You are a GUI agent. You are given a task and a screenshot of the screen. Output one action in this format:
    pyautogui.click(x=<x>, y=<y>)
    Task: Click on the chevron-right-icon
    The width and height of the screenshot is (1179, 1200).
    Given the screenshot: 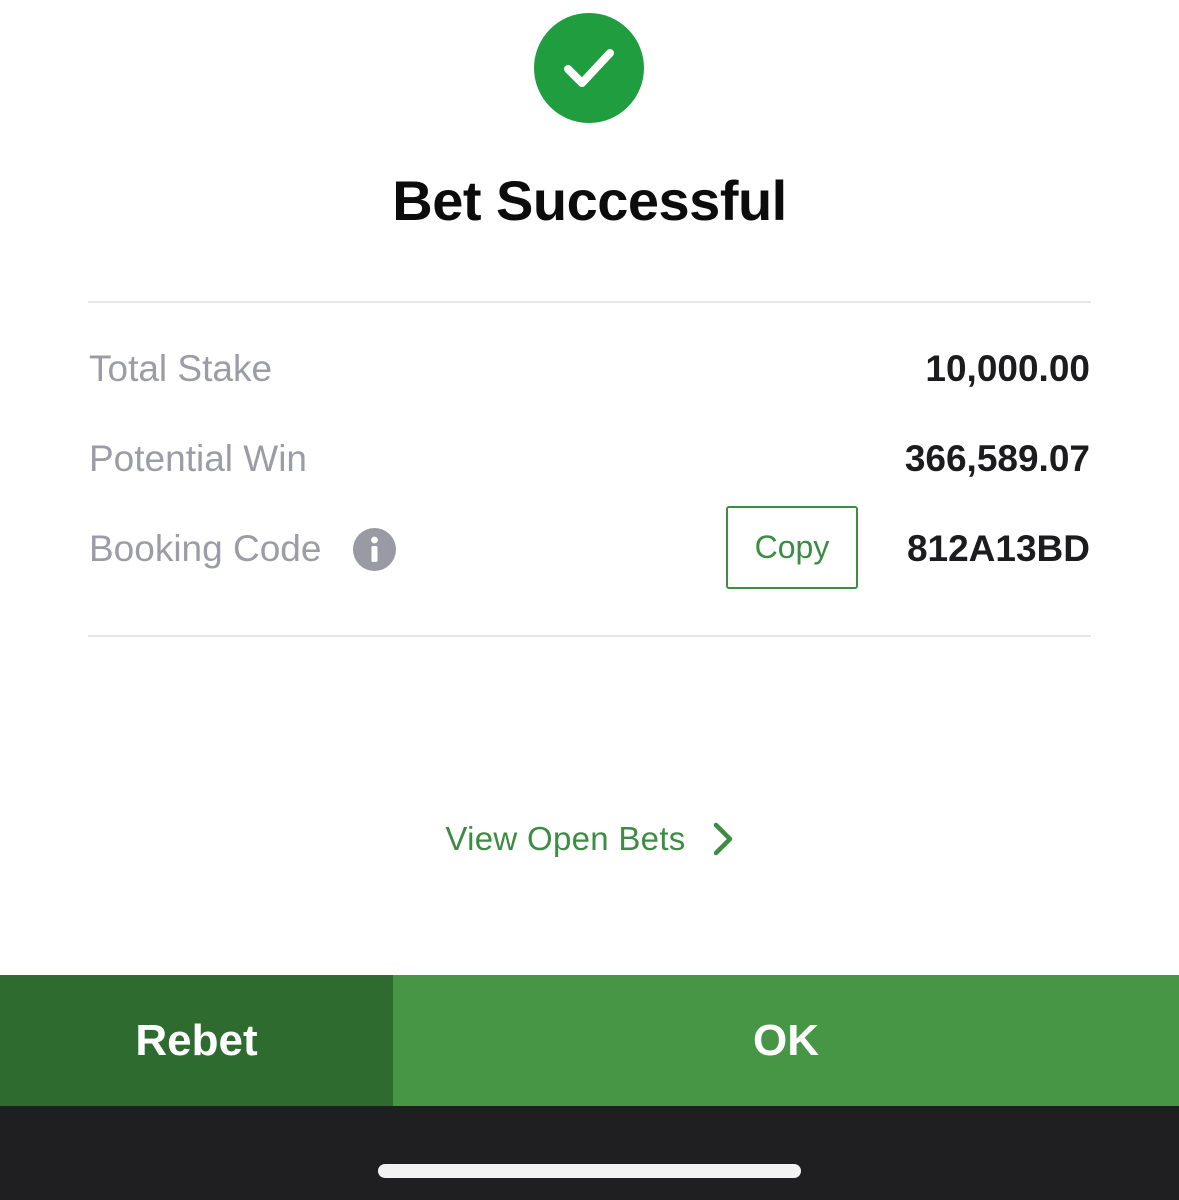 What is the action you would take?
    pyautogui.click(x=723, y=839)
    